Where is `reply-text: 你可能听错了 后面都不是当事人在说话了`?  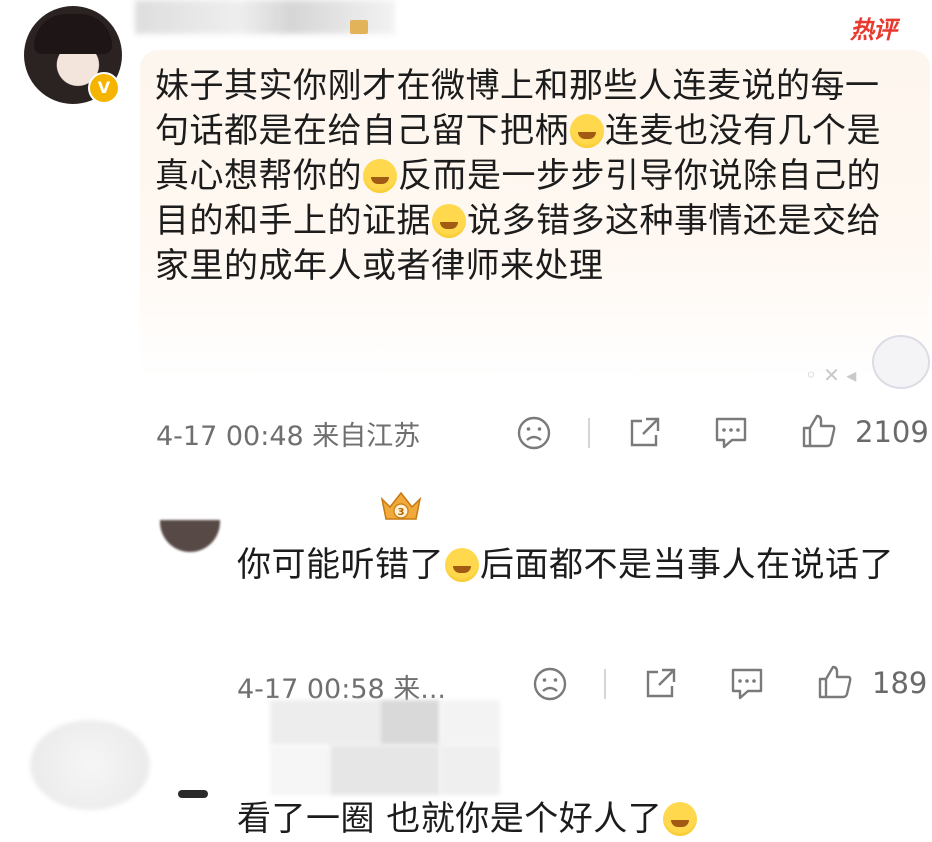 reply-text: 你可能听错了 后面都不是当事人在说话了 is located at coordinates (572, 565).